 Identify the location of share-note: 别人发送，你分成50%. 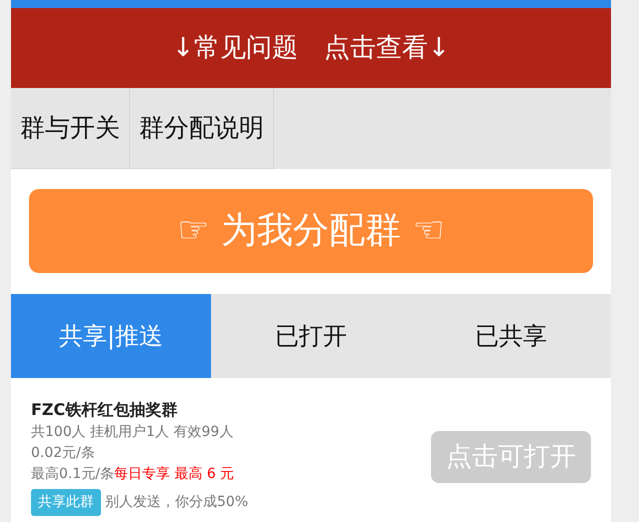
(176, 502).